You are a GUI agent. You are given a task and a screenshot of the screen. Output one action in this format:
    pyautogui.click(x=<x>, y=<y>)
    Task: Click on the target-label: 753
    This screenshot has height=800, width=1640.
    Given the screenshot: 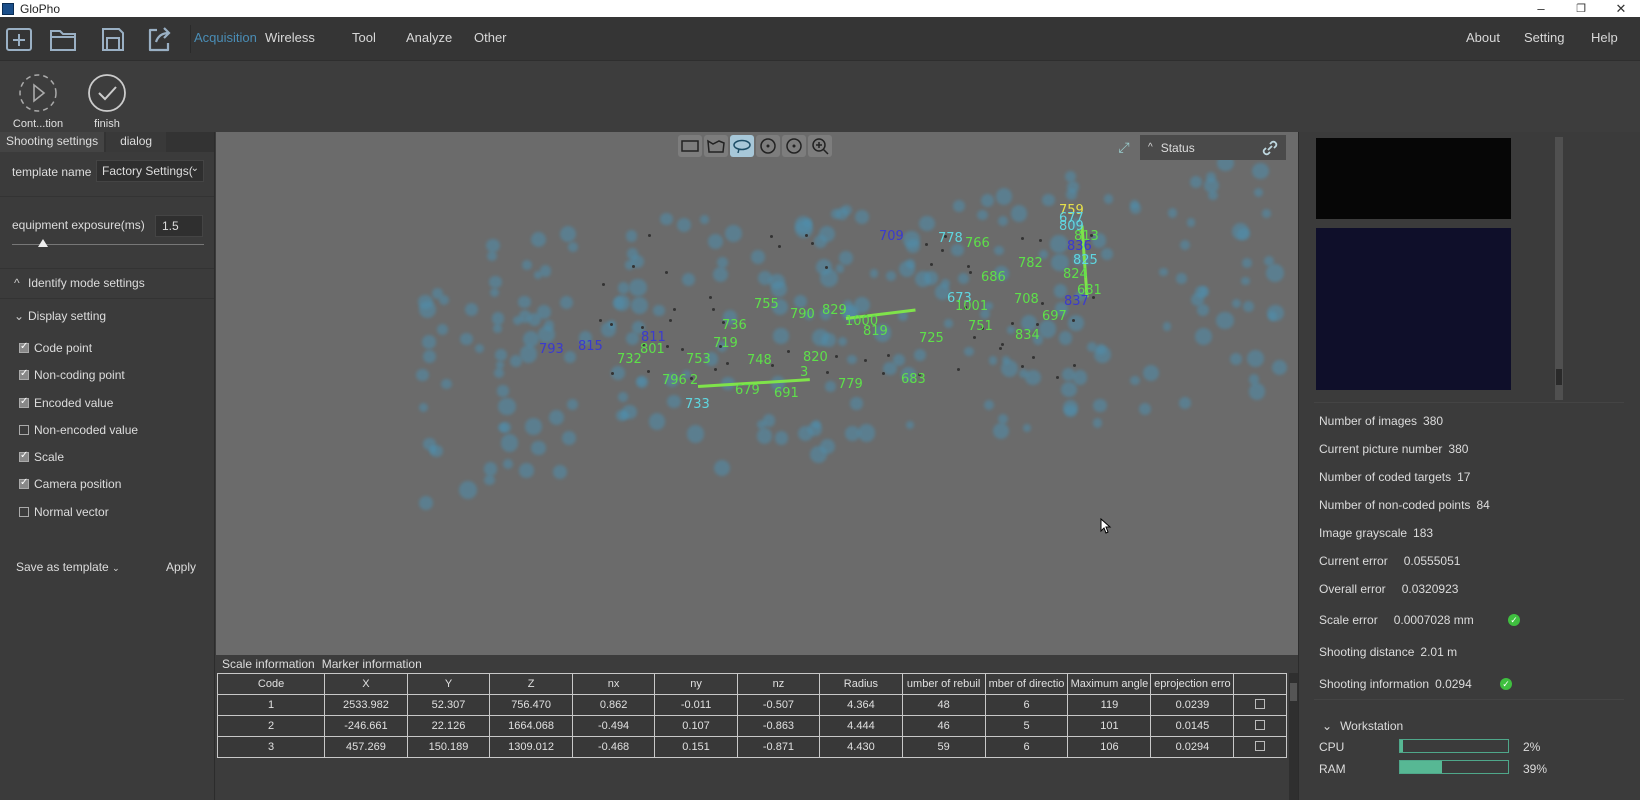 What is the action you would take?
    pyautogui.click(x=698, y=359)
    